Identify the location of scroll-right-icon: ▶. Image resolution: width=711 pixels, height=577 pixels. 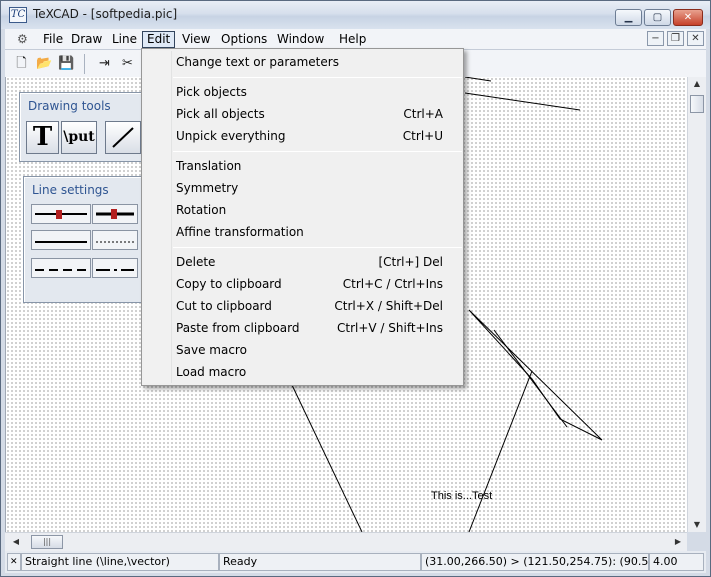
(678, 542).